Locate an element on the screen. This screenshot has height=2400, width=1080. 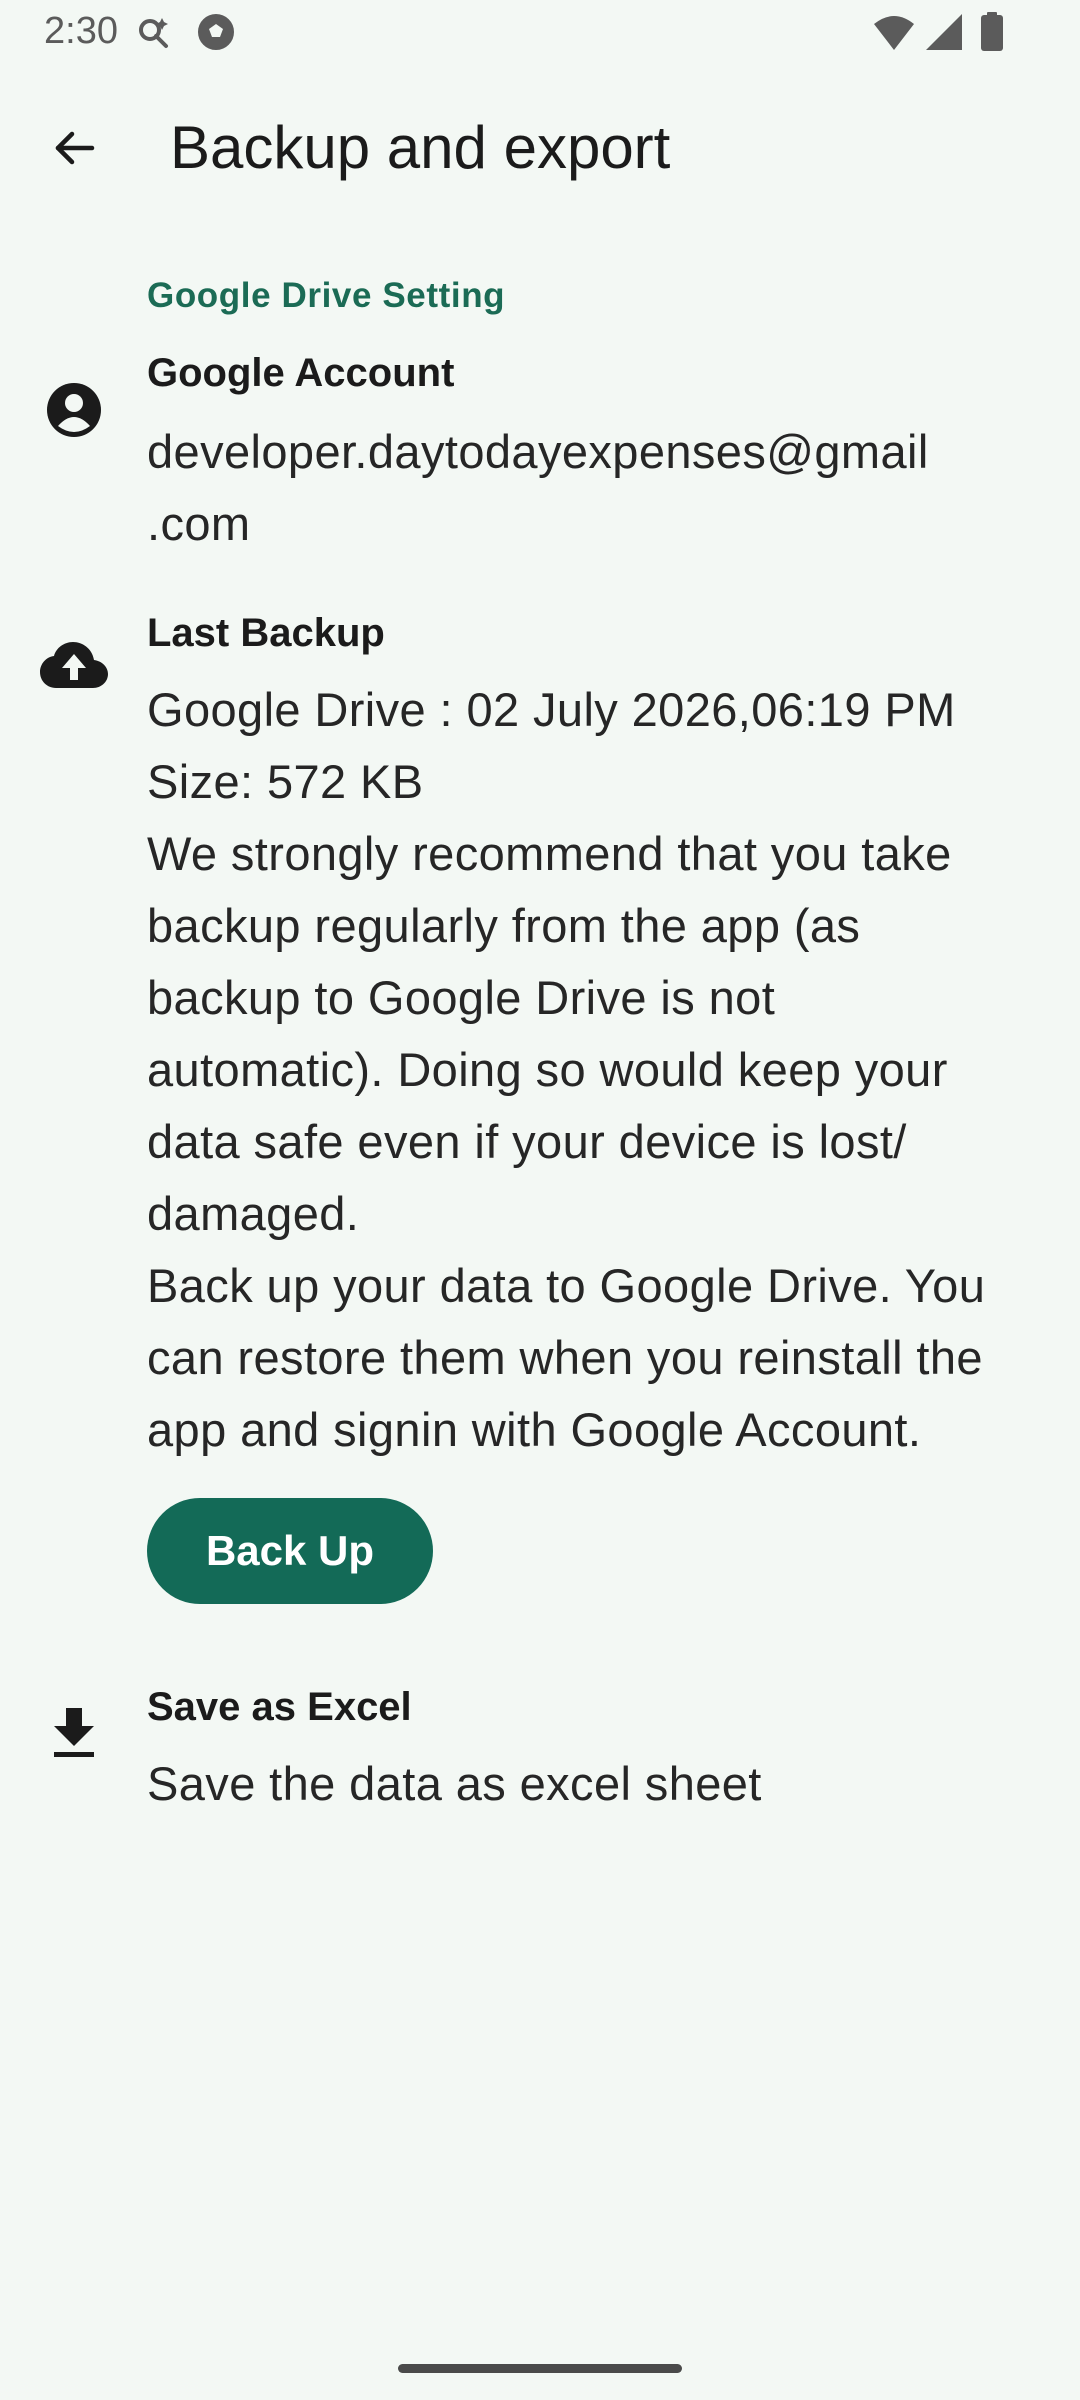
account-email: developer.daytodayexpenses@gmail .com is located at coordinates (597, 488).